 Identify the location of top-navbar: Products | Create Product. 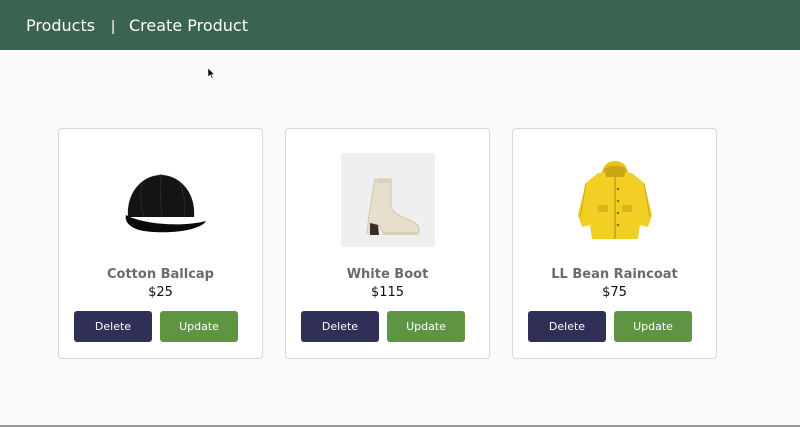
(400, 25).